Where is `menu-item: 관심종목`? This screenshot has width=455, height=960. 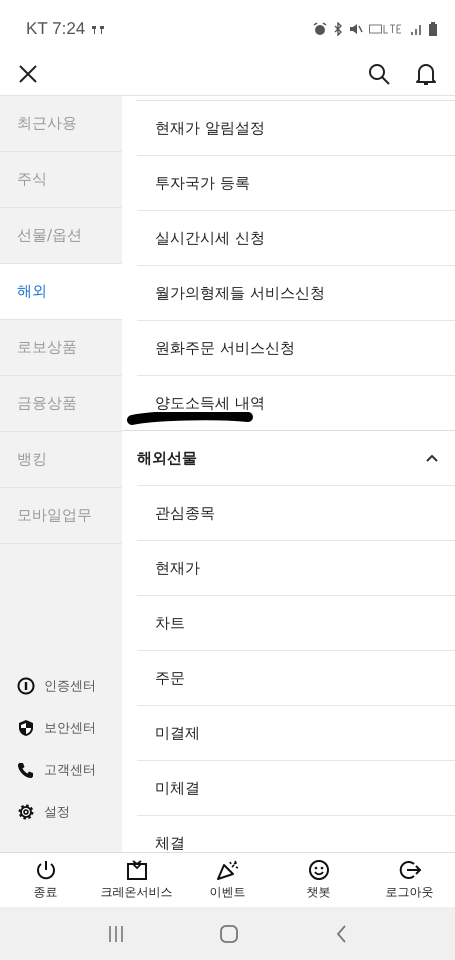 menu-item: 관심종목 is located at coordinates (185, 513).